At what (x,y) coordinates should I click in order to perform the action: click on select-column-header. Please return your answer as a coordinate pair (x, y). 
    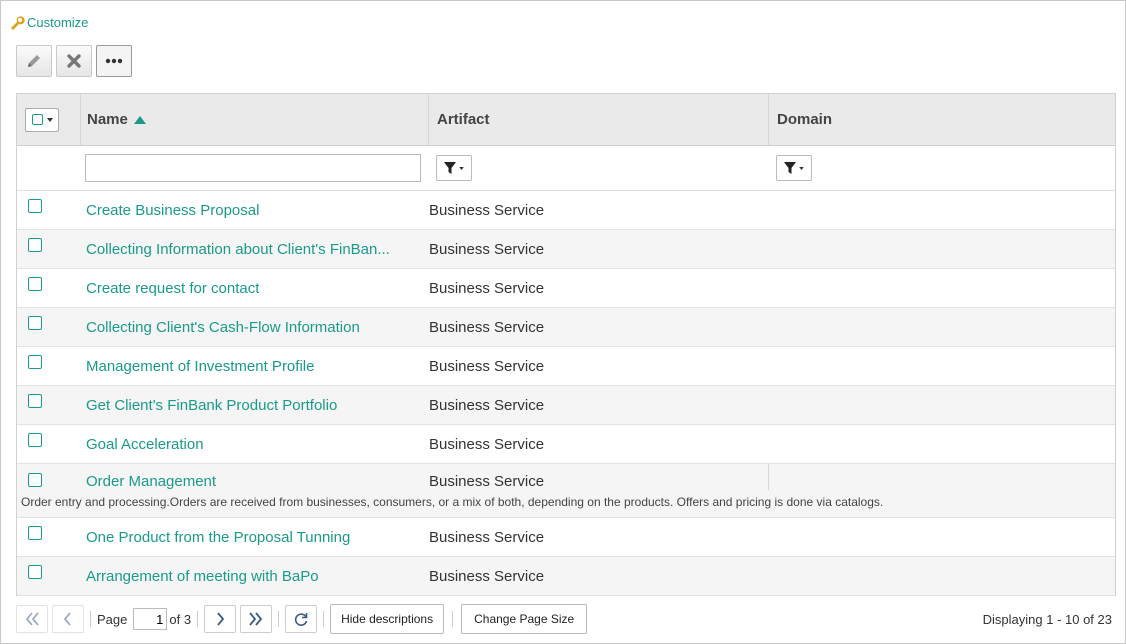
    Looking at the image, I should click on (48, 119).